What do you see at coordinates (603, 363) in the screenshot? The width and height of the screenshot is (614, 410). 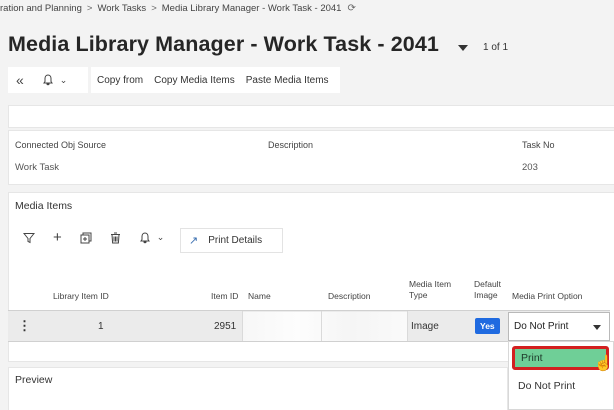 I see `hand-cursor-icon: ☝` at bounding box center [603, 363].